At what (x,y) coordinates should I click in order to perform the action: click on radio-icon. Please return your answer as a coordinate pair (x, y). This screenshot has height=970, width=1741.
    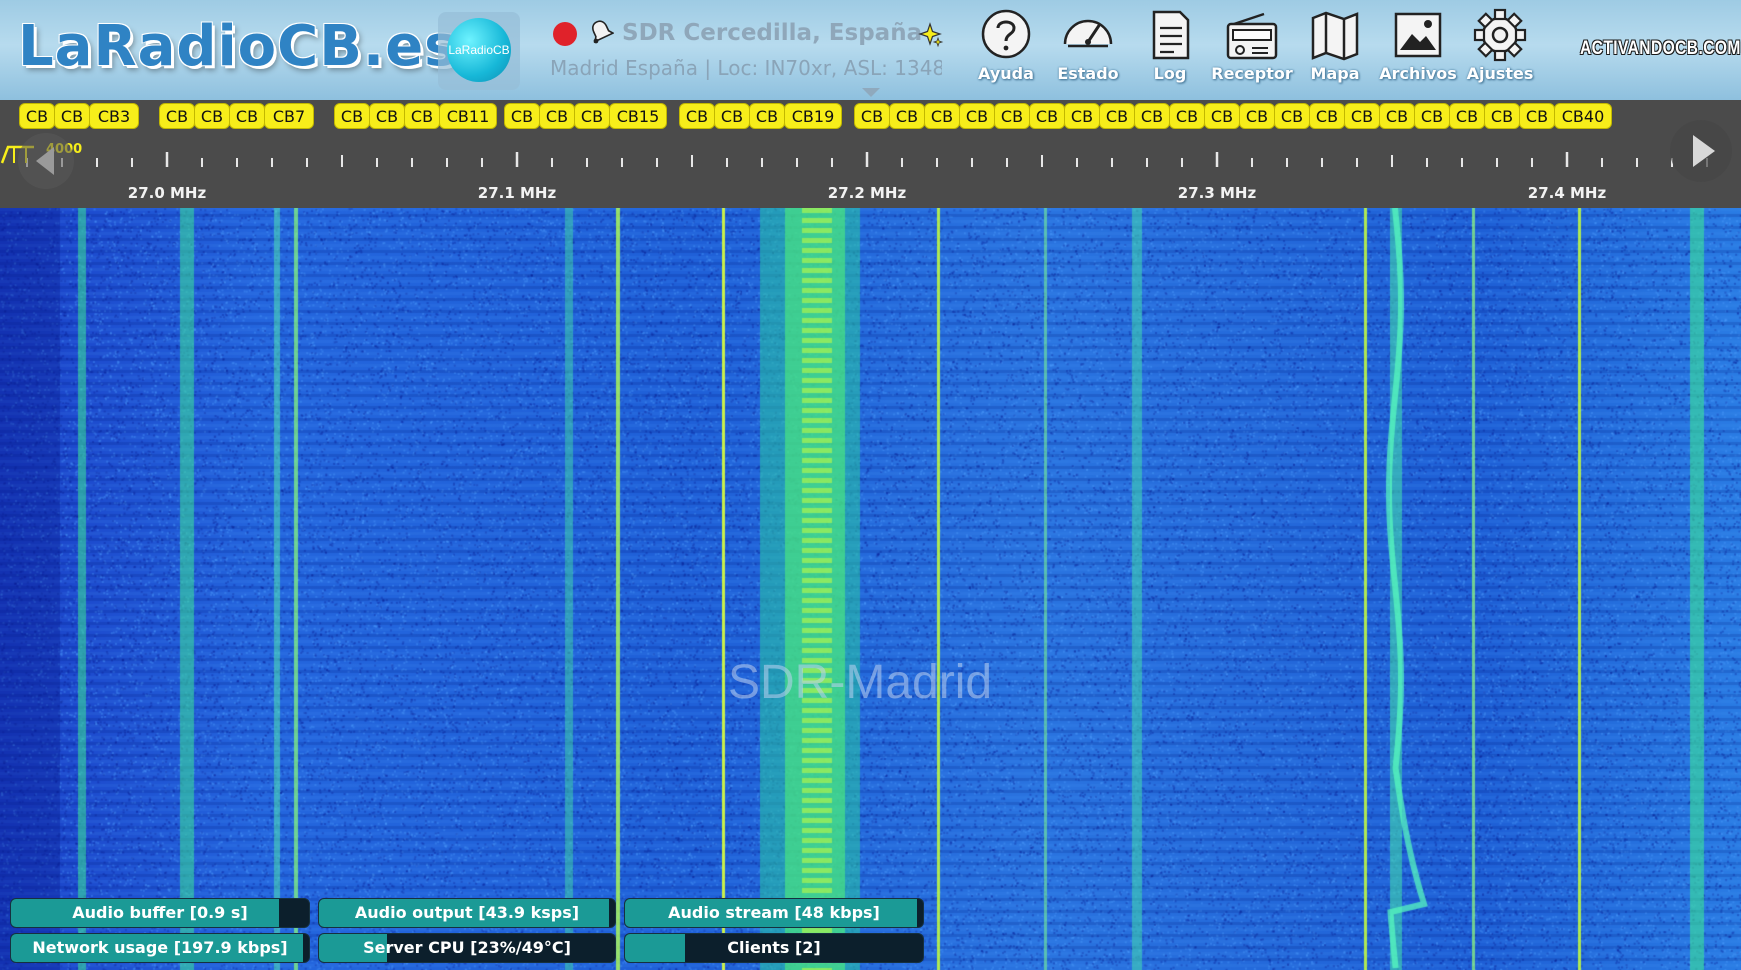
    Looking at the image, I should click on (1252, 36).